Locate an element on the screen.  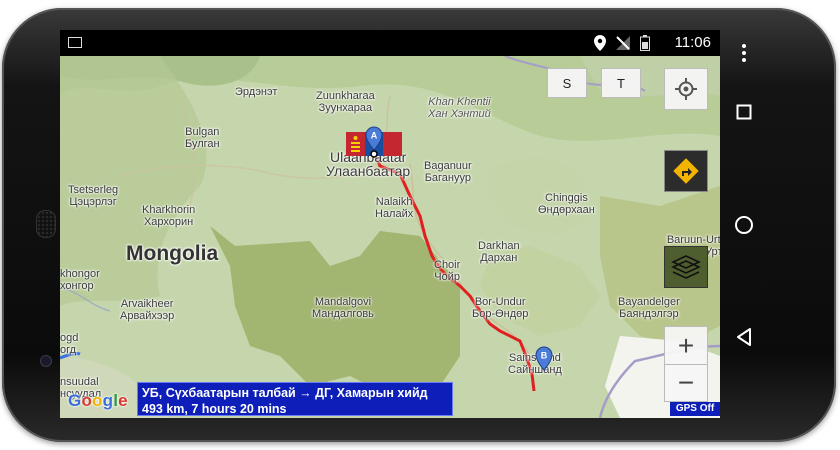
t-button: T is located at coordinates (621, 83).